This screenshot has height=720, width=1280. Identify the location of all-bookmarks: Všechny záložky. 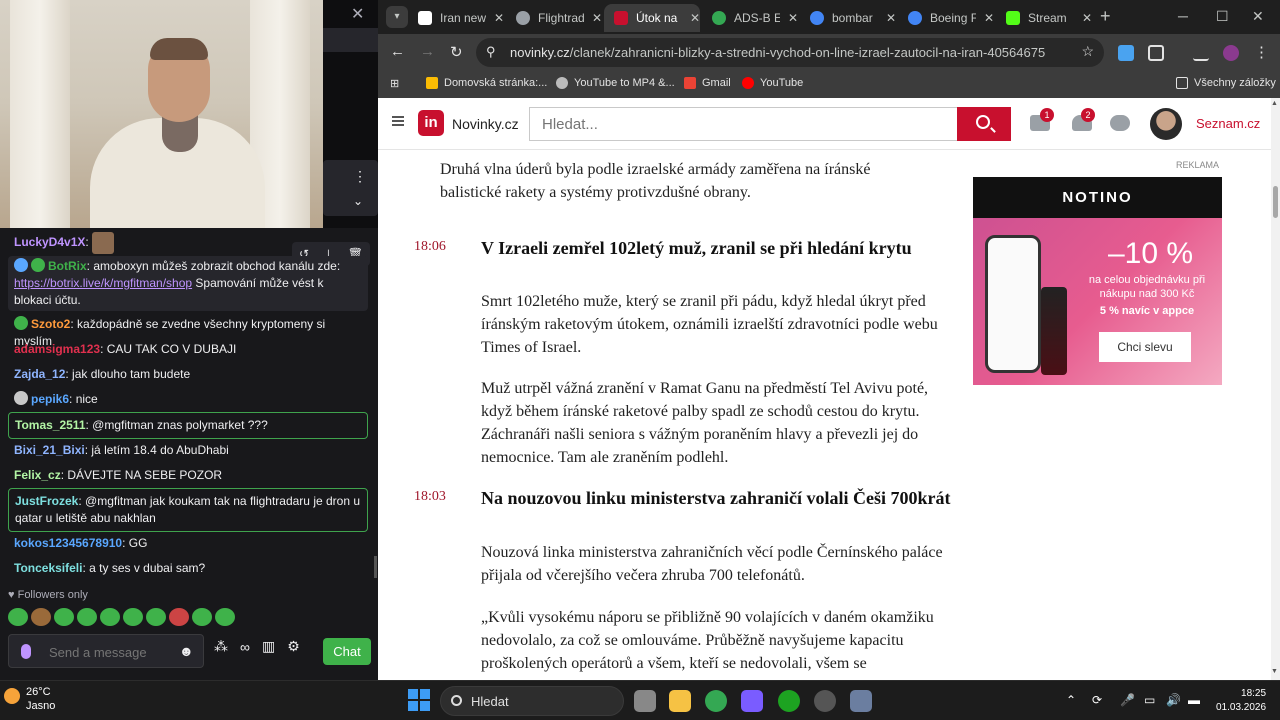
(1226, 83).